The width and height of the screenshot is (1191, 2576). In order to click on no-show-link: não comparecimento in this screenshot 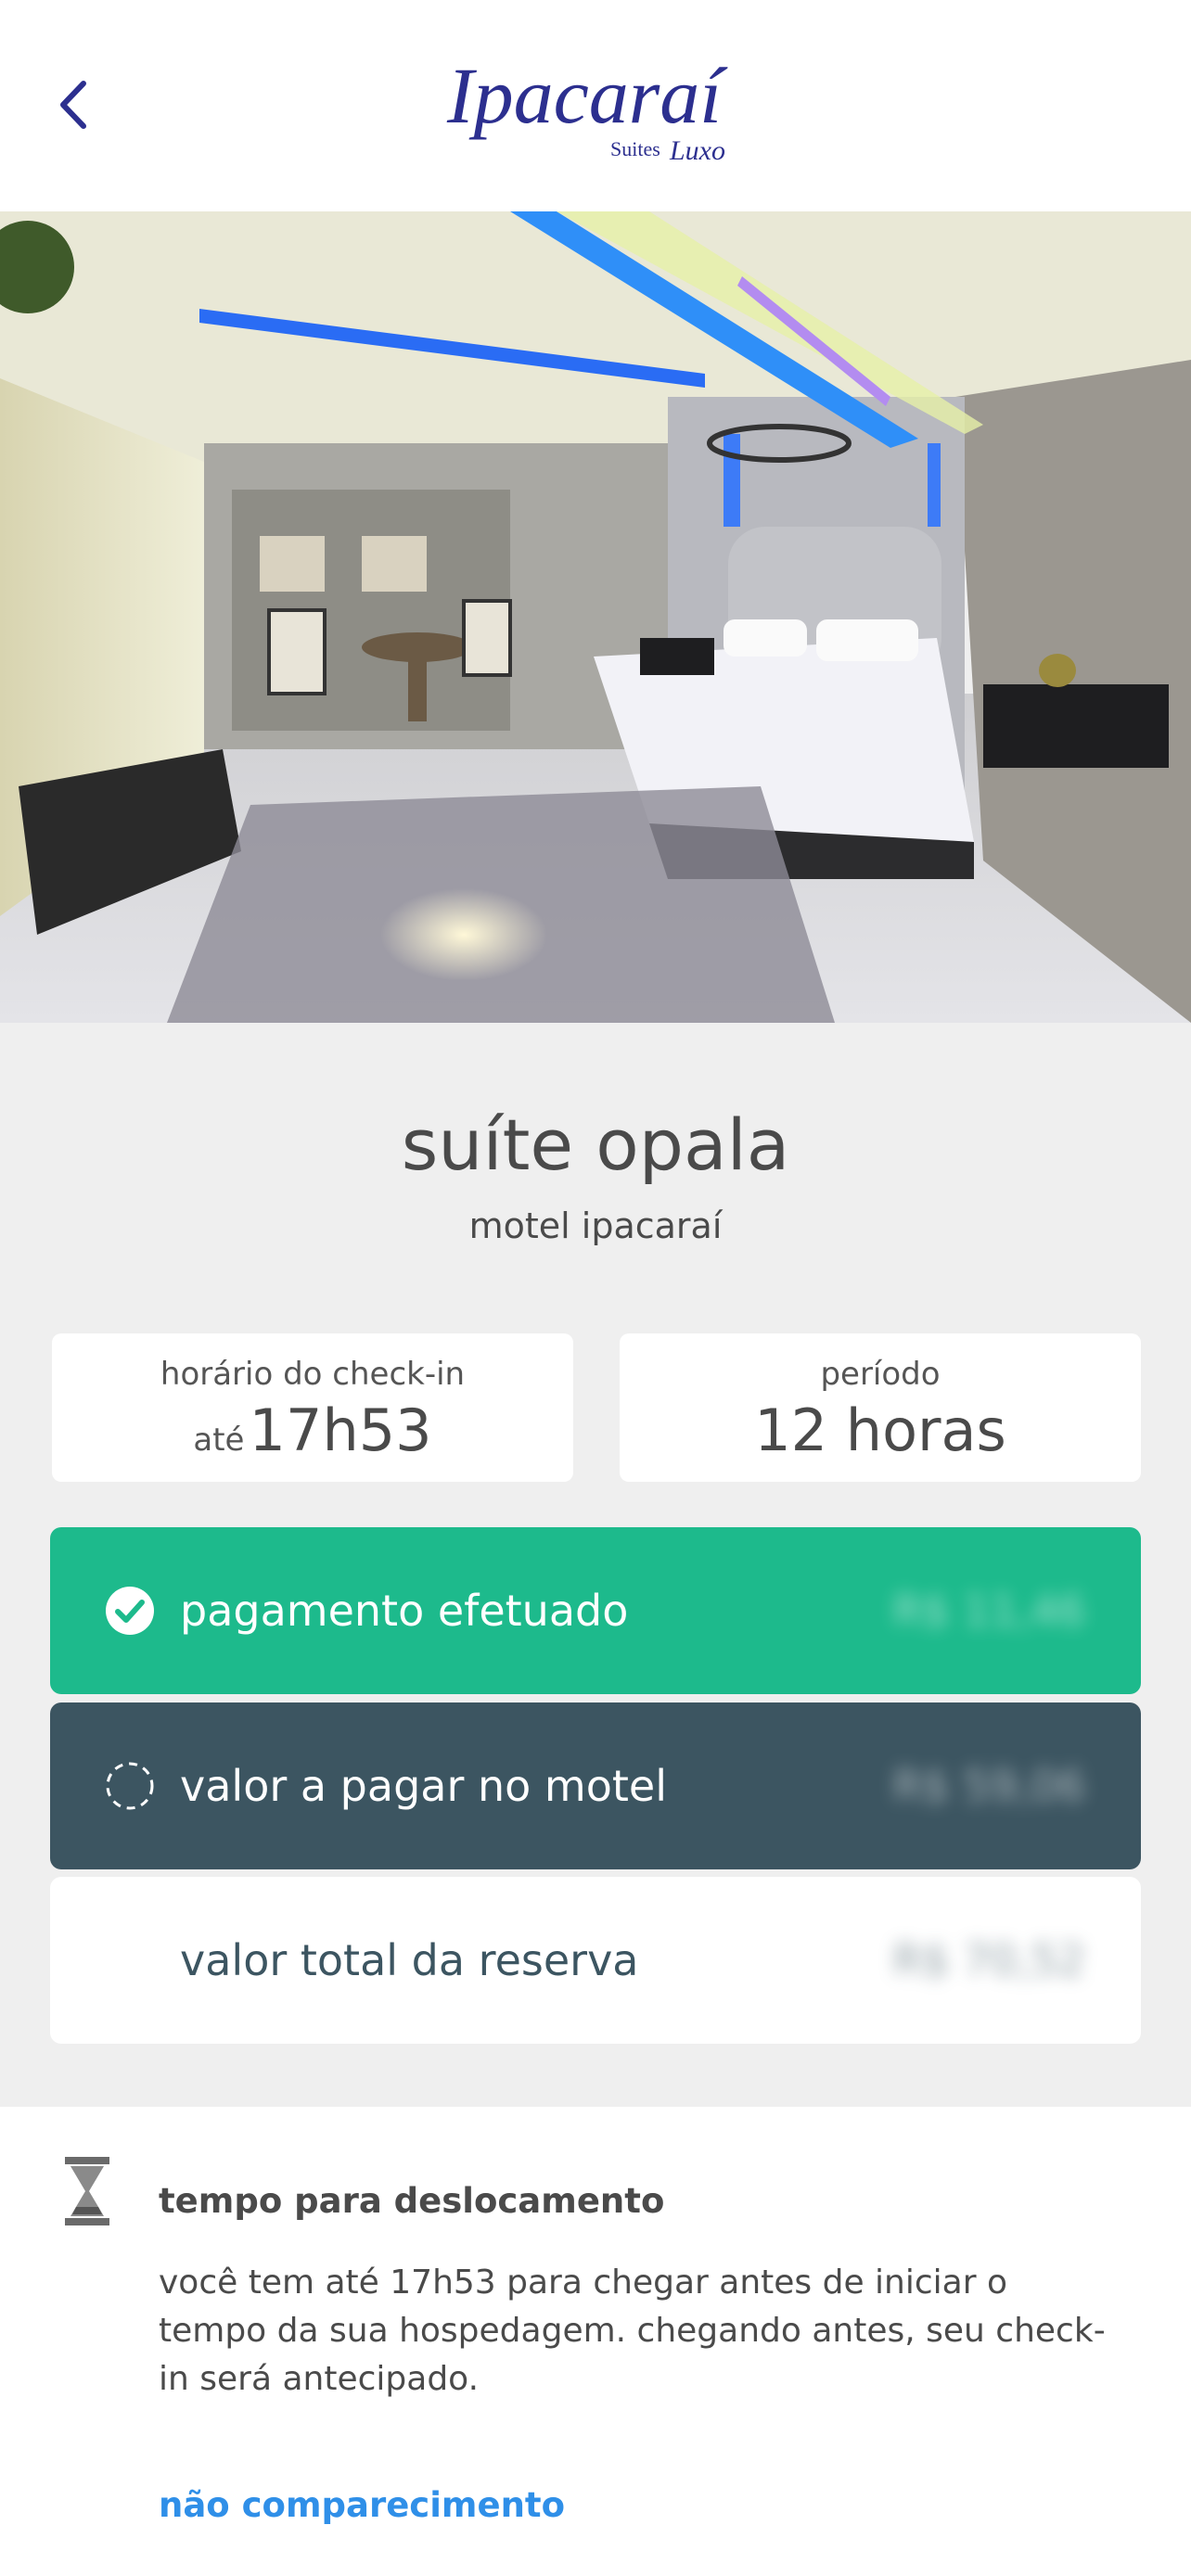, I will do `click(362, 2505)`.